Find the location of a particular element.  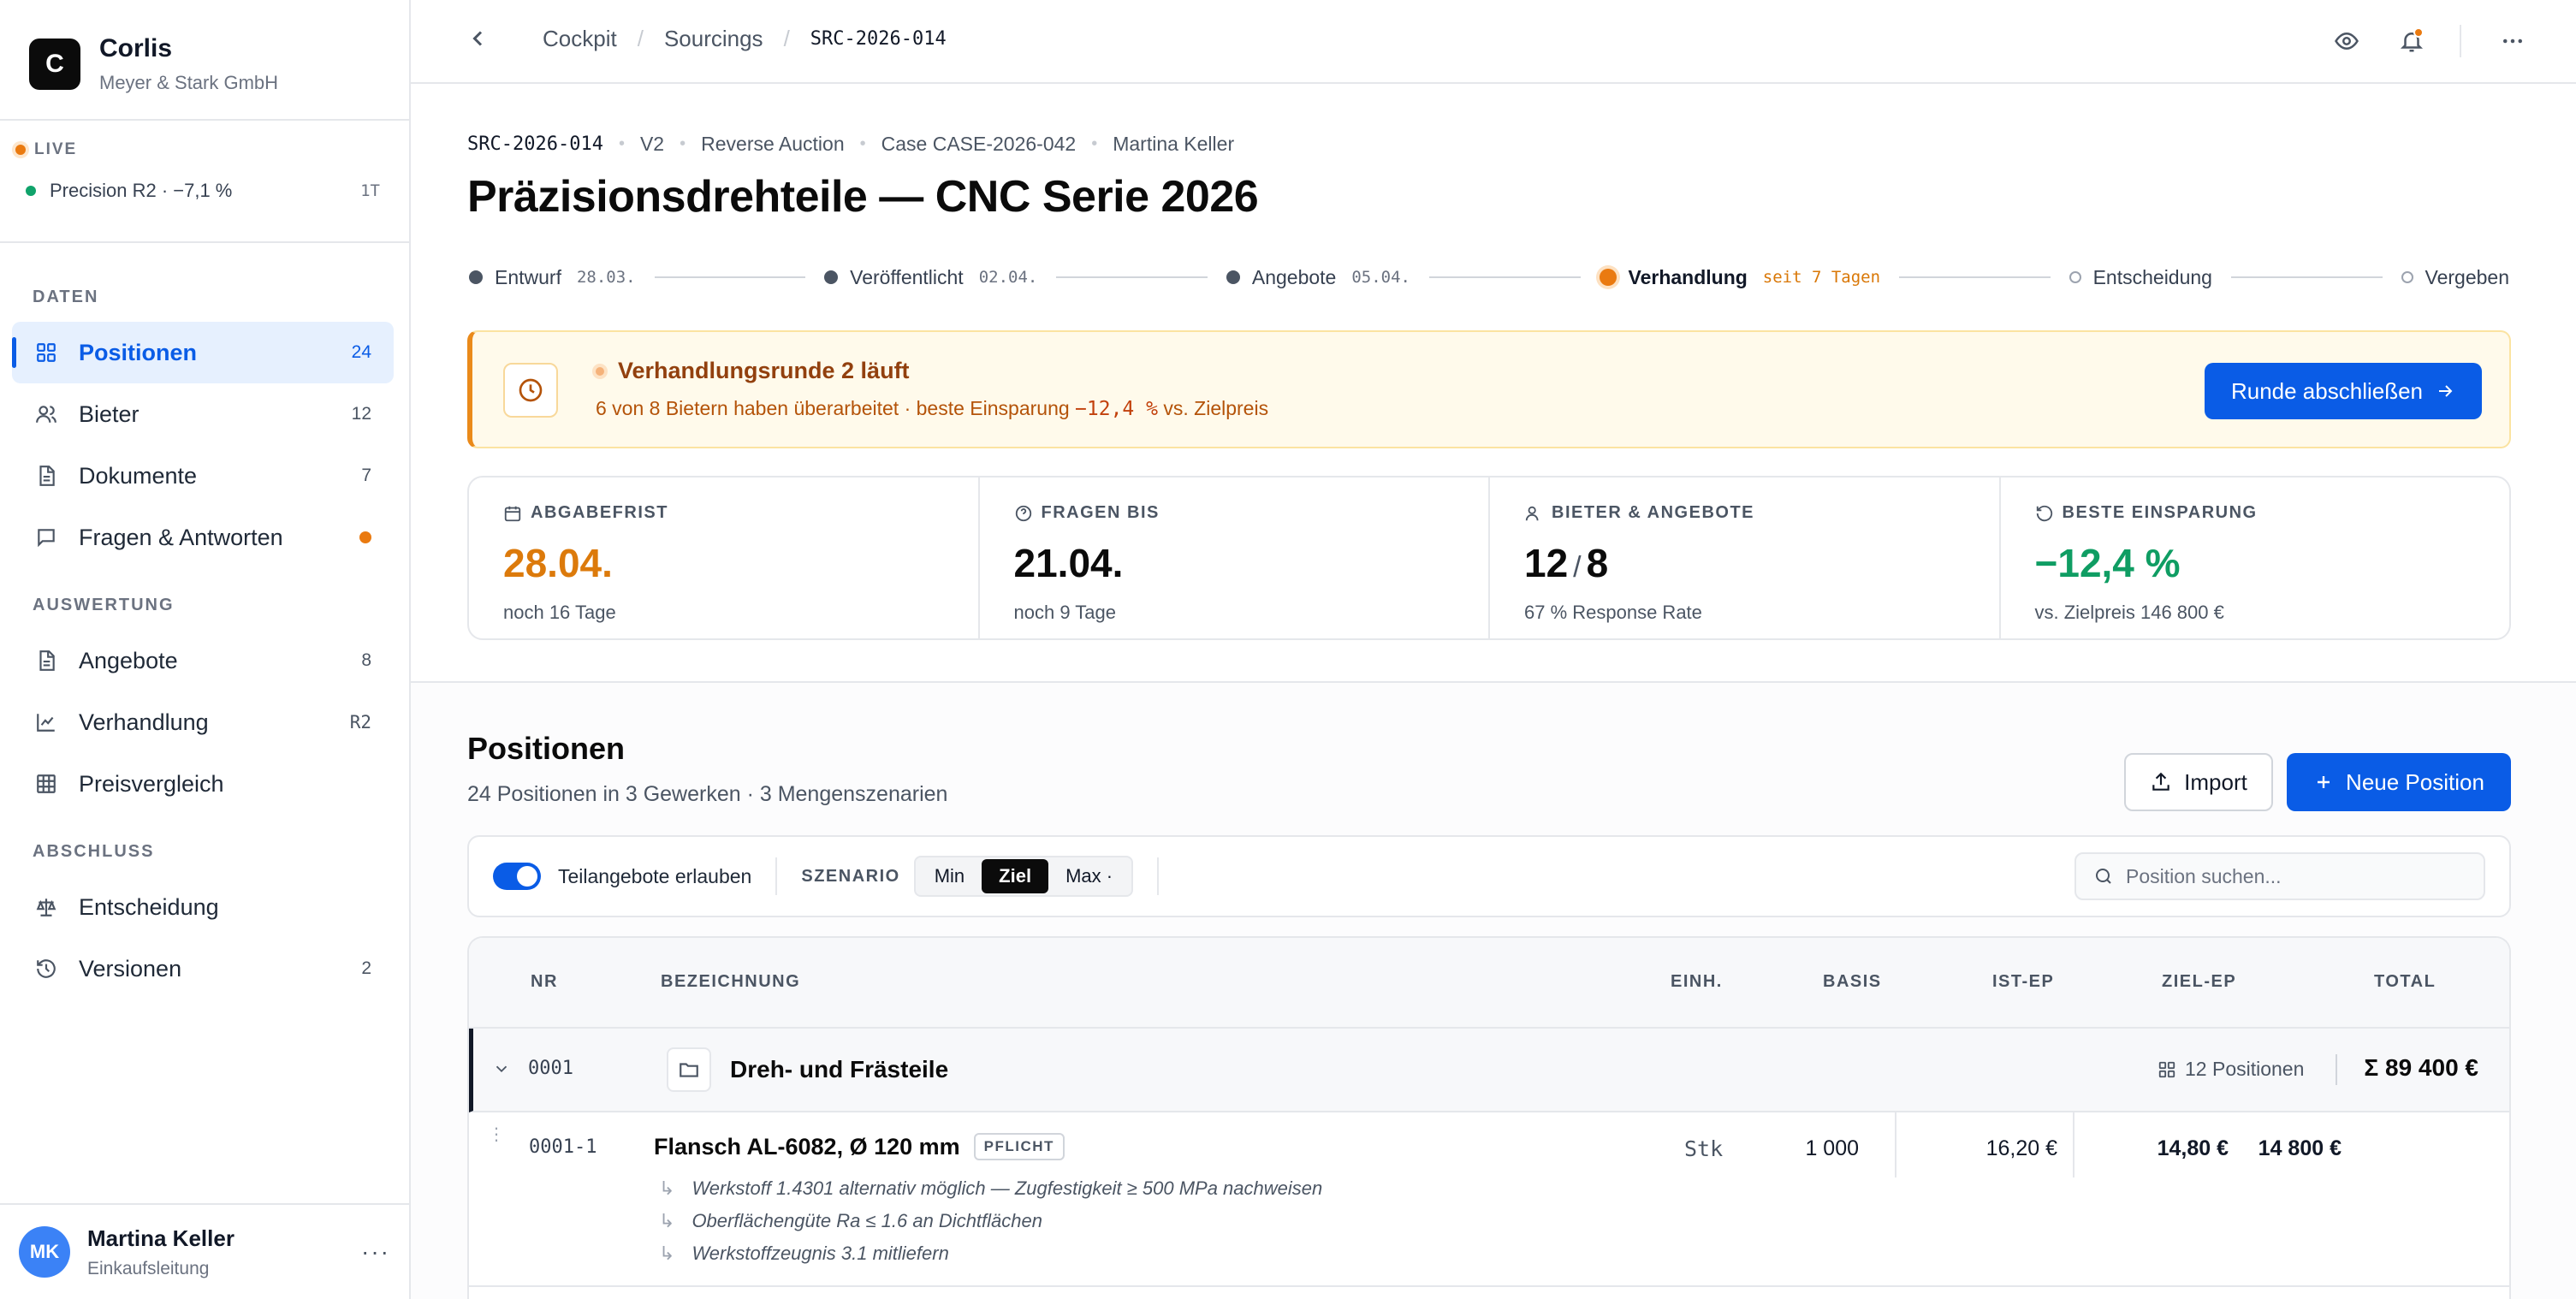

chat-icon is located at coordinates (46, 537).